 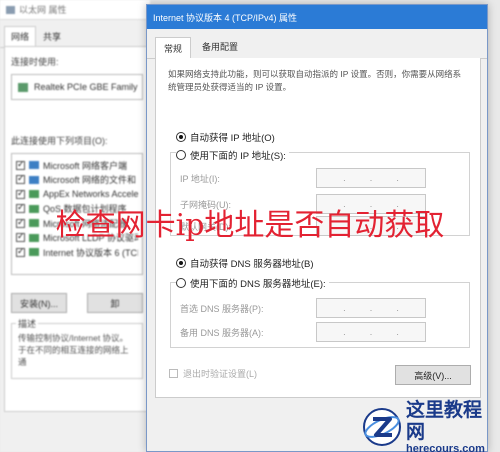 I want to click on file-sharing-icon, so click(x=34, y=179).